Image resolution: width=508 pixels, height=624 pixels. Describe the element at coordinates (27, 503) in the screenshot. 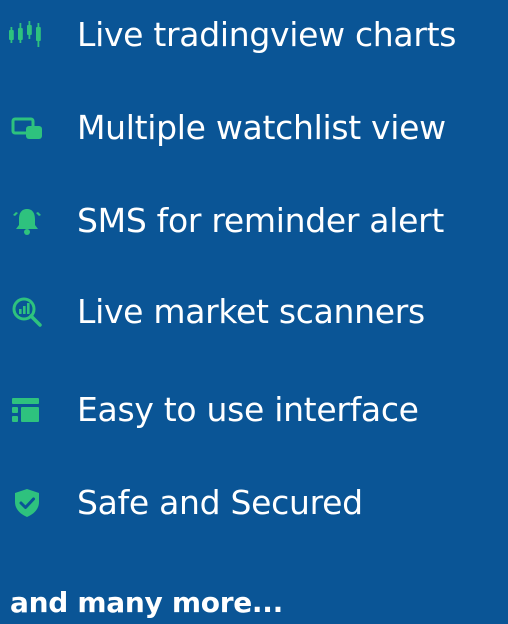

I see `shield-check-icon` at that location.